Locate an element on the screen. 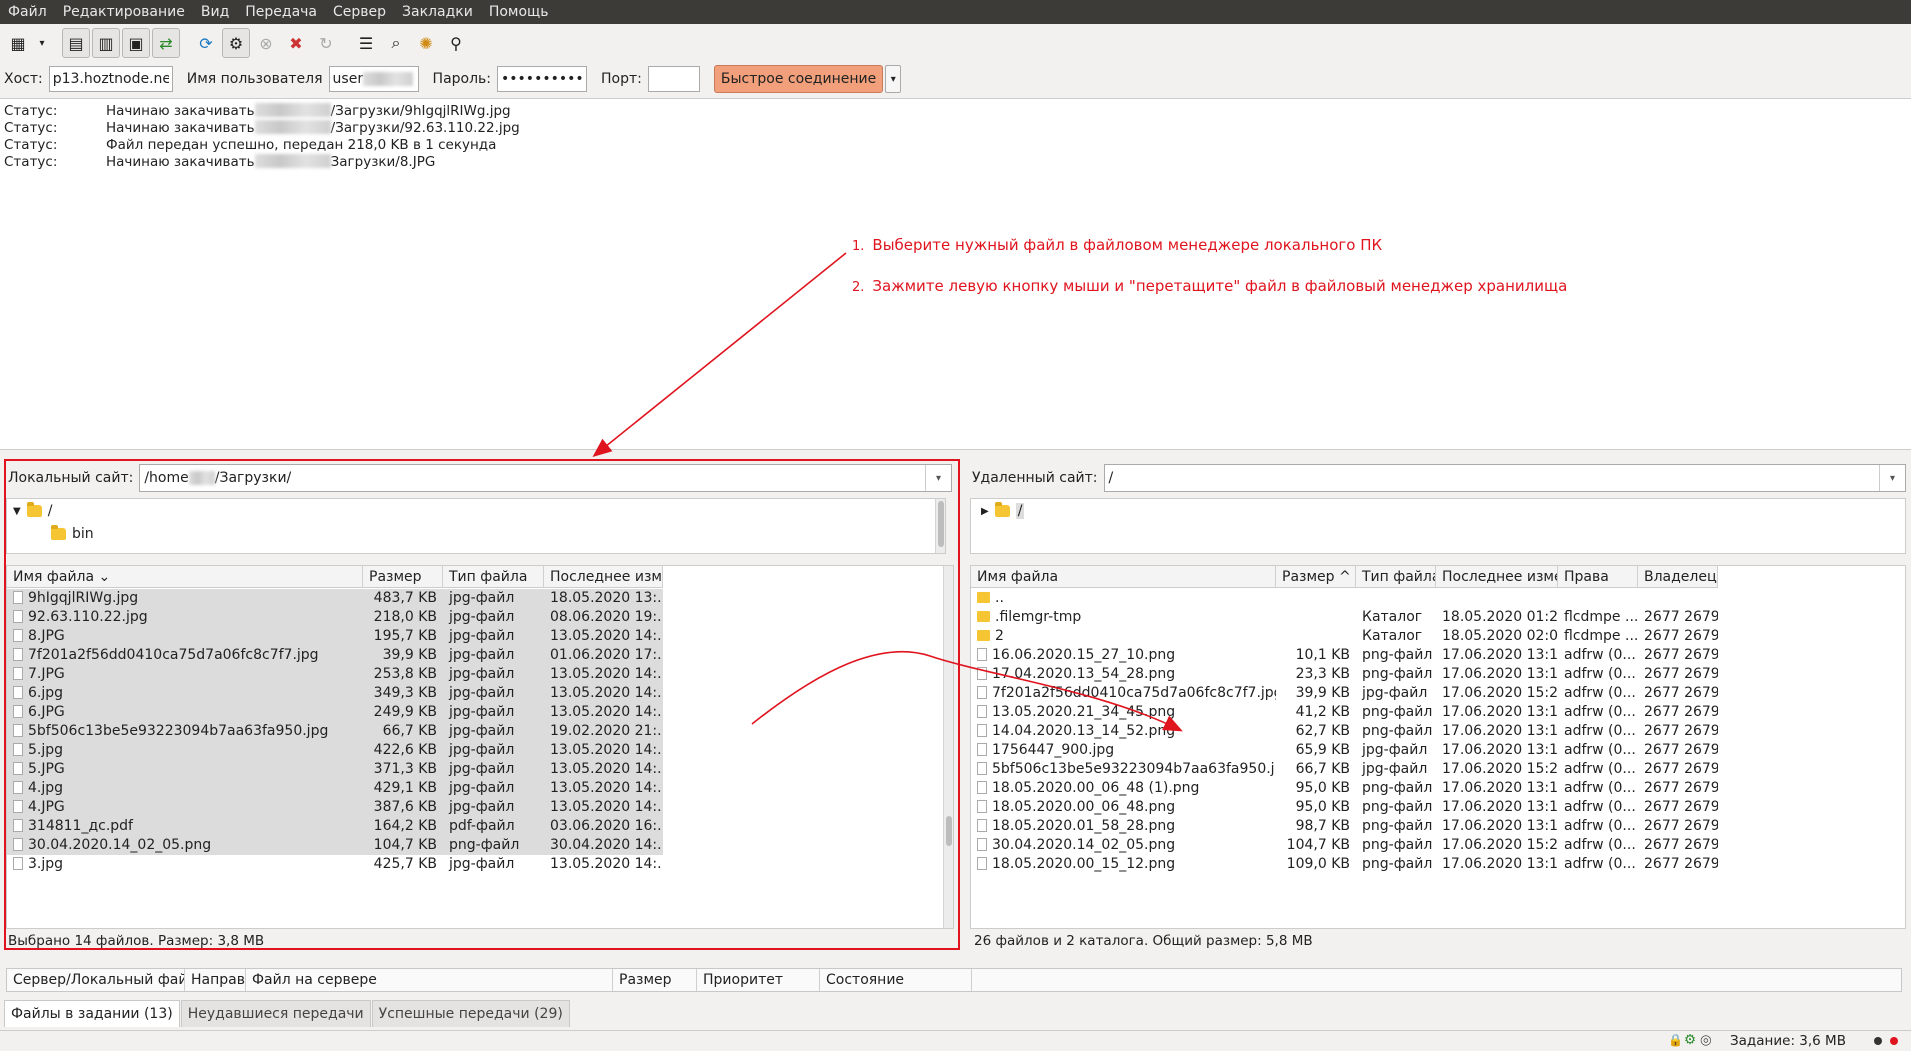 This screenshot has height=1051, width=1911. quickconnect-dropdown-icon: ▾ is located at coordinates (893, 79).